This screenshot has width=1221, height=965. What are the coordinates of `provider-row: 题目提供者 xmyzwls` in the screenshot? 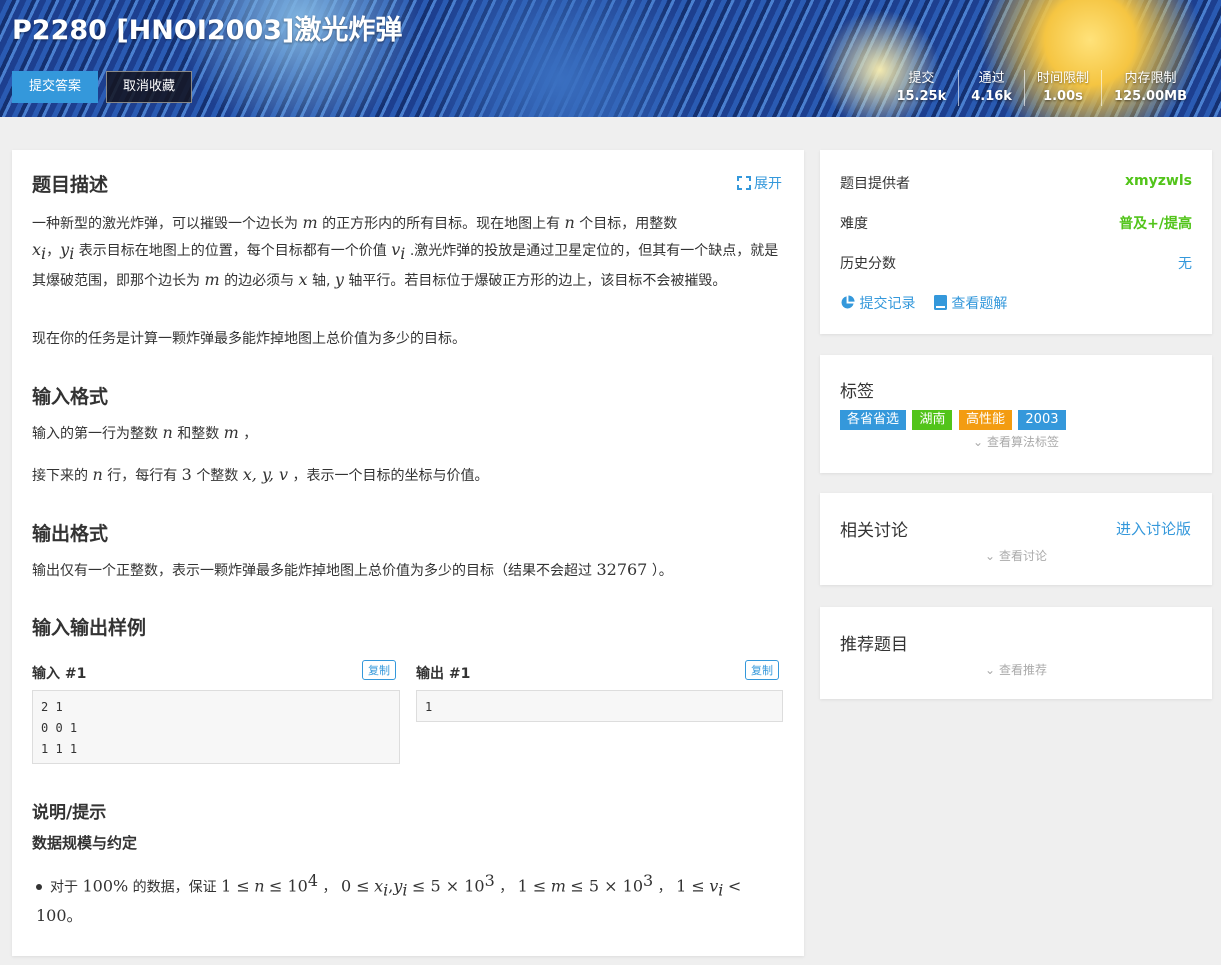 It's located at (1016, 183).